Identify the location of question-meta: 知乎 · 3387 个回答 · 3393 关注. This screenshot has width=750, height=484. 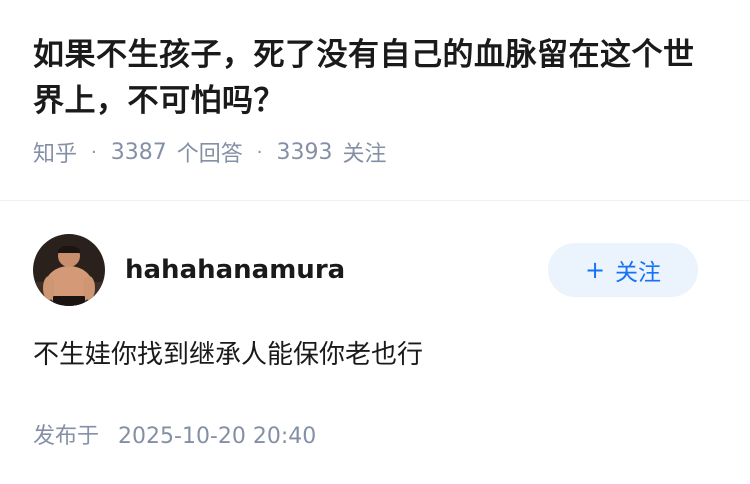
(378, 152).